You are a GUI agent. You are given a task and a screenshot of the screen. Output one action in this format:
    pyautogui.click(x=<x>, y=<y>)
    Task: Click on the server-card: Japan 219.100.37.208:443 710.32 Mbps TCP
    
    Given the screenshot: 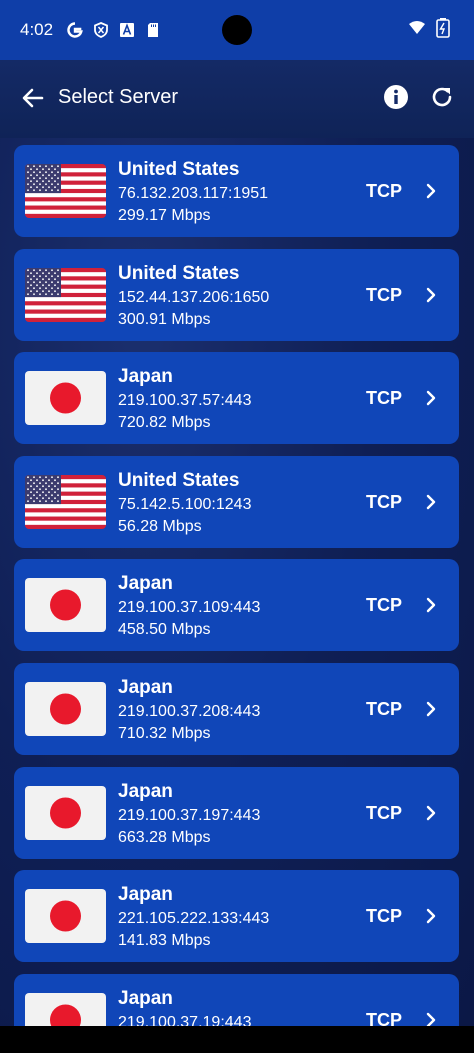 What is the action you would take?
    pyautogui.click(x=236, y=709)
    